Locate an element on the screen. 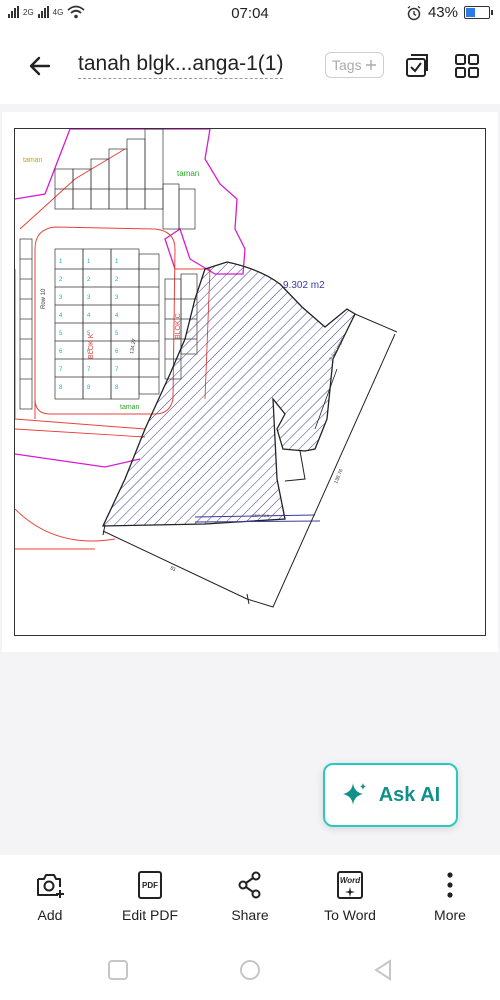 This screenshot has width=500, height=1000. grid-view-button is located at coordinates (467, 66).